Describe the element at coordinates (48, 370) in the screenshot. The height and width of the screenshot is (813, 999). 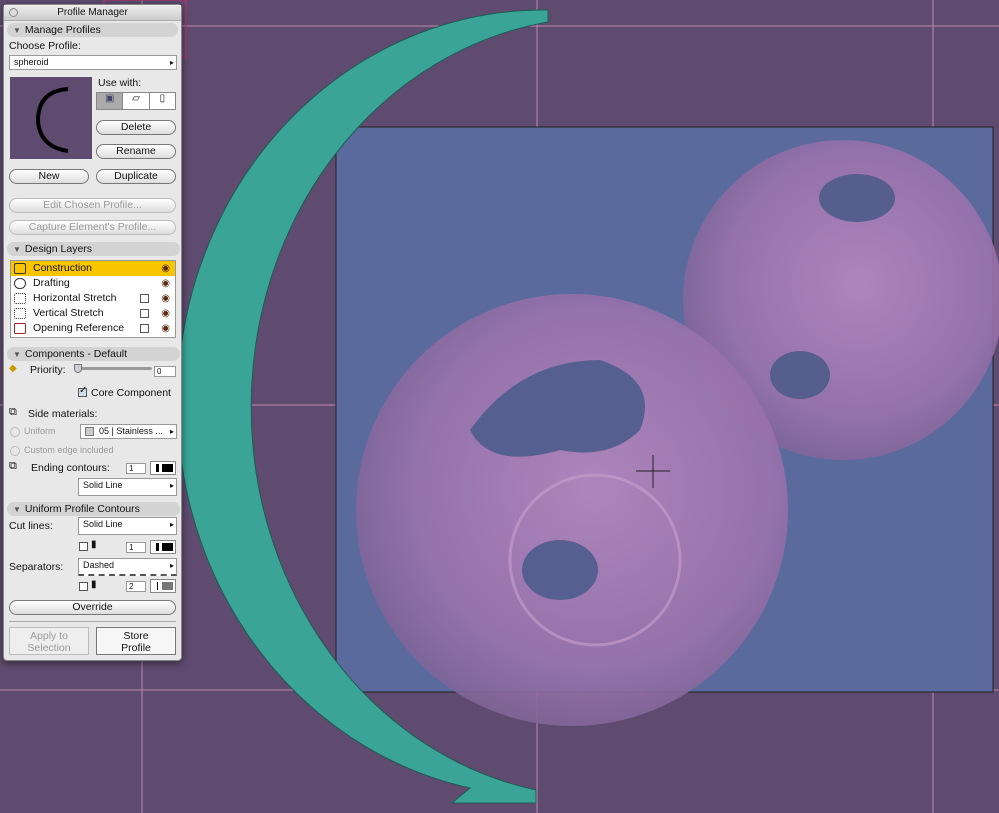
I see `priority-label: Priority:` at that location.